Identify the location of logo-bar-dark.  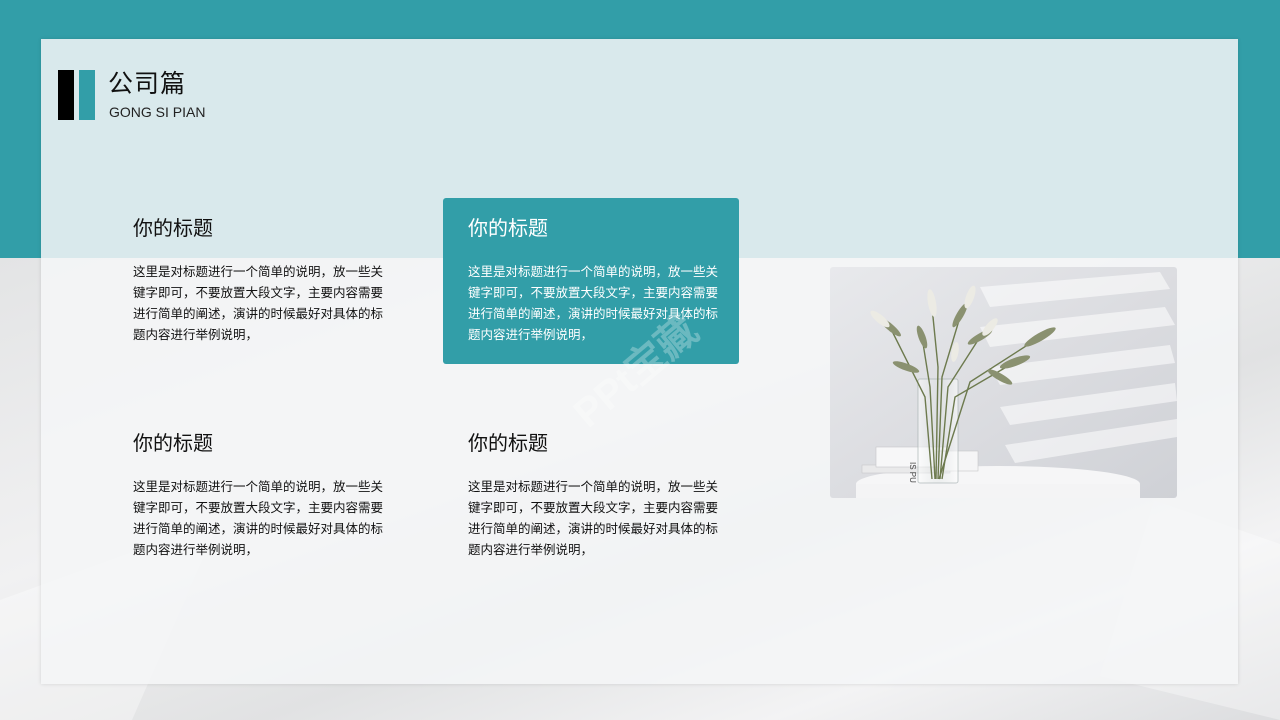
(66, 95).